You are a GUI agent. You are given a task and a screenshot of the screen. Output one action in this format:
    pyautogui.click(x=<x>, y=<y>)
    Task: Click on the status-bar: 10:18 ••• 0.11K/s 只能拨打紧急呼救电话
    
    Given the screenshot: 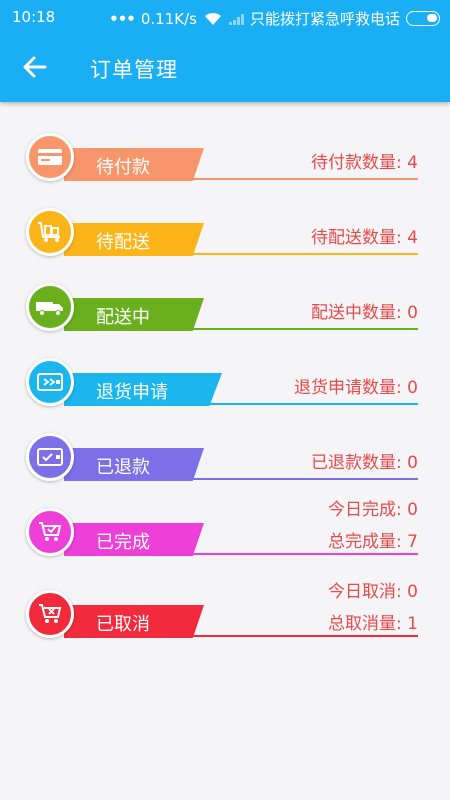 What is the action you would take?
    pyautogui.click(x=225, y=17)
    